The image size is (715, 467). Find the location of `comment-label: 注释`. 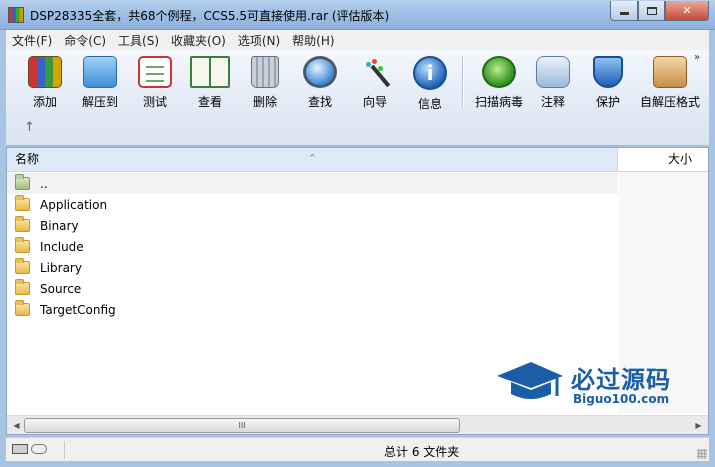

comment-label: 注释 is located at coordinates (552, 102).